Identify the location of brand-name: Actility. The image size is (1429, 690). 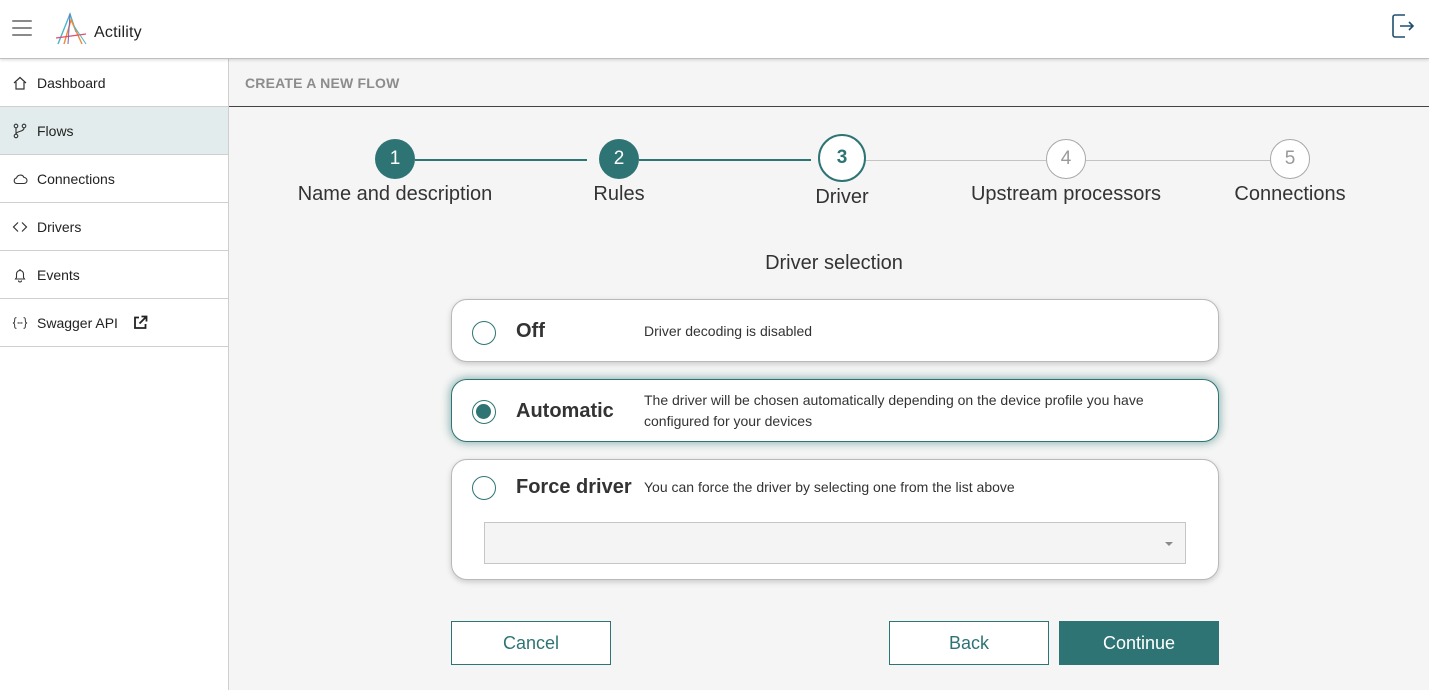
(118, 32).